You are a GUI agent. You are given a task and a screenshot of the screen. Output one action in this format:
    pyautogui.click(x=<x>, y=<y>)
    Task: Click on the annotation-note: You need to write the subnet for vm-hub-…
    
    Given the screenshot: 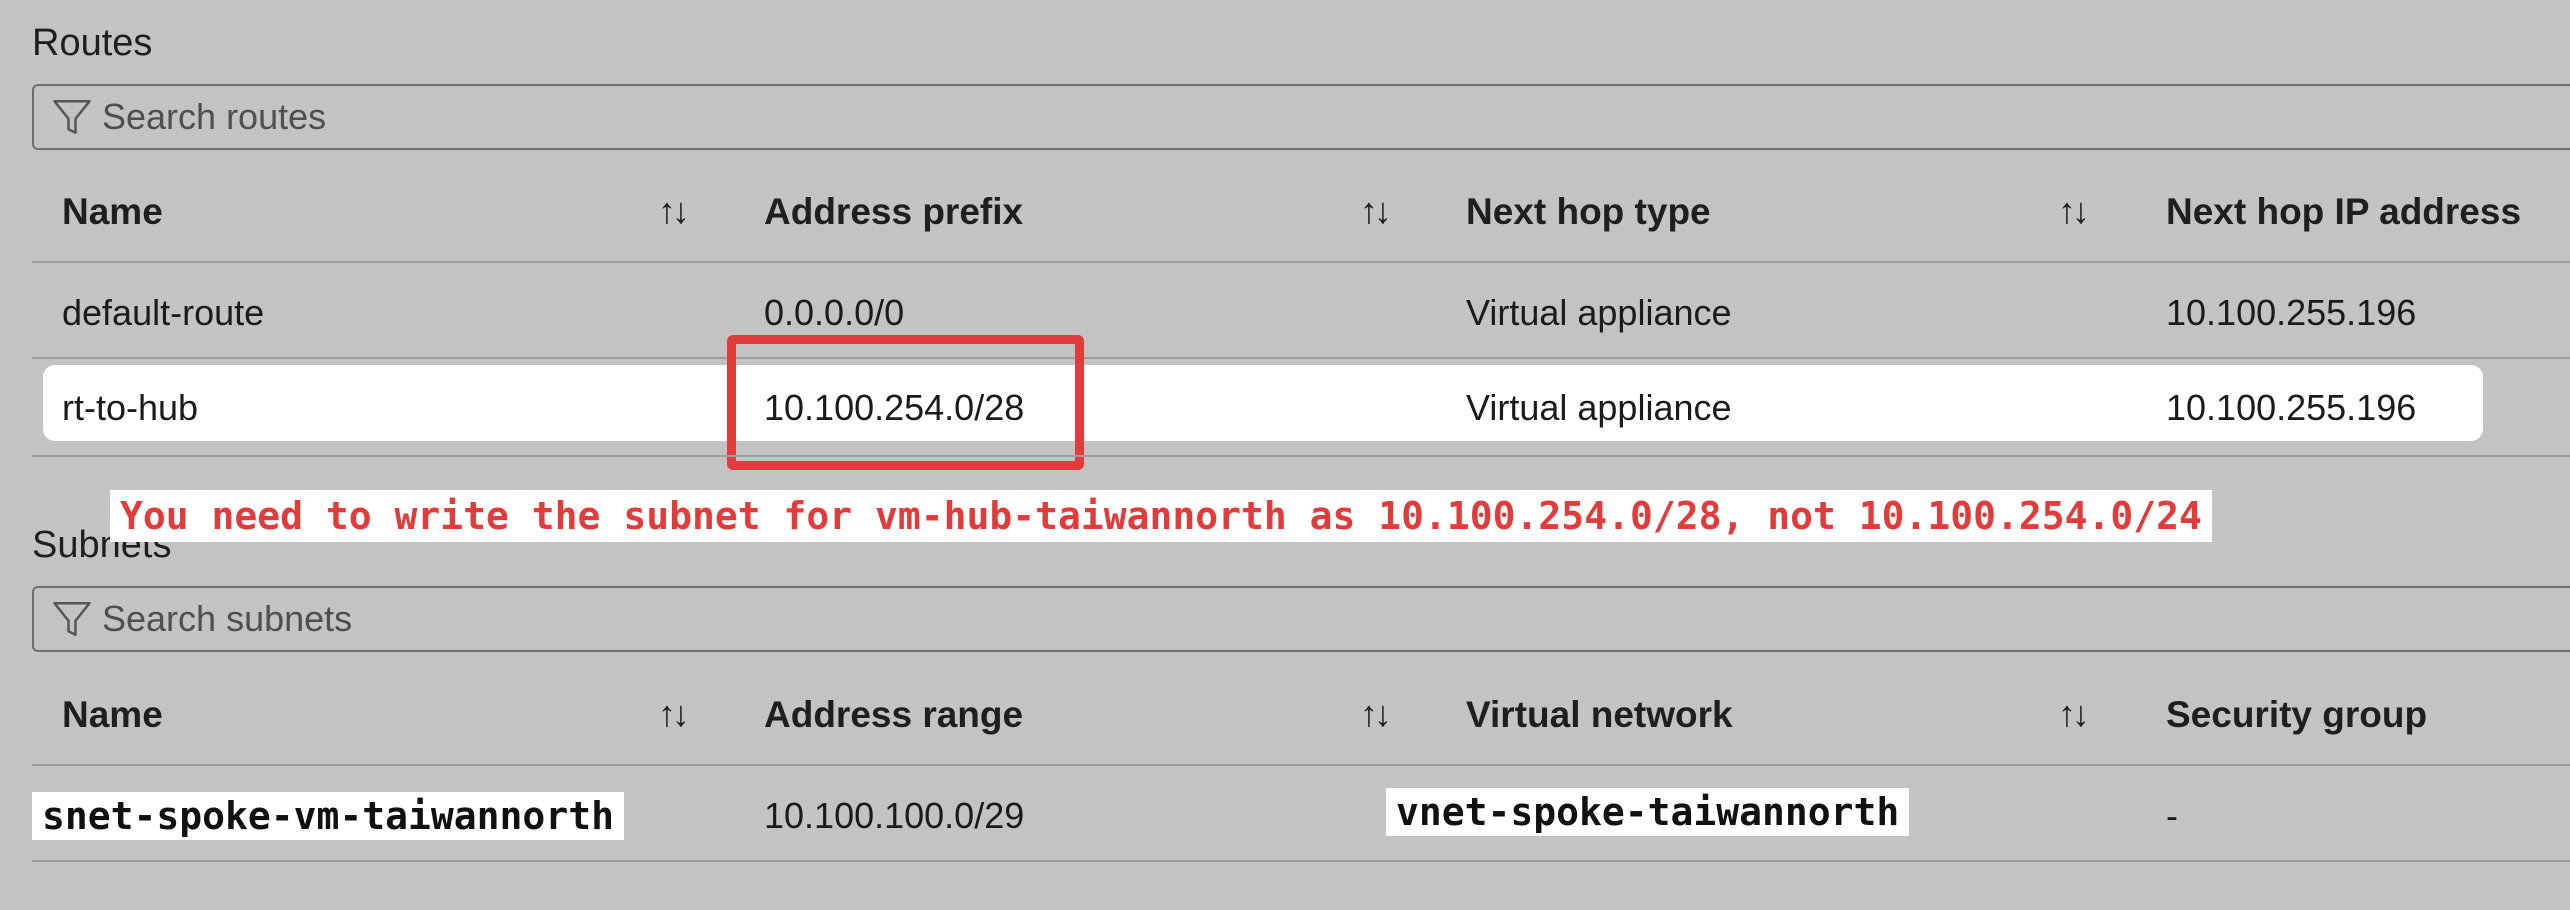 What is the action you would take?
    pyautogui.click(x=1161, y=516)
    